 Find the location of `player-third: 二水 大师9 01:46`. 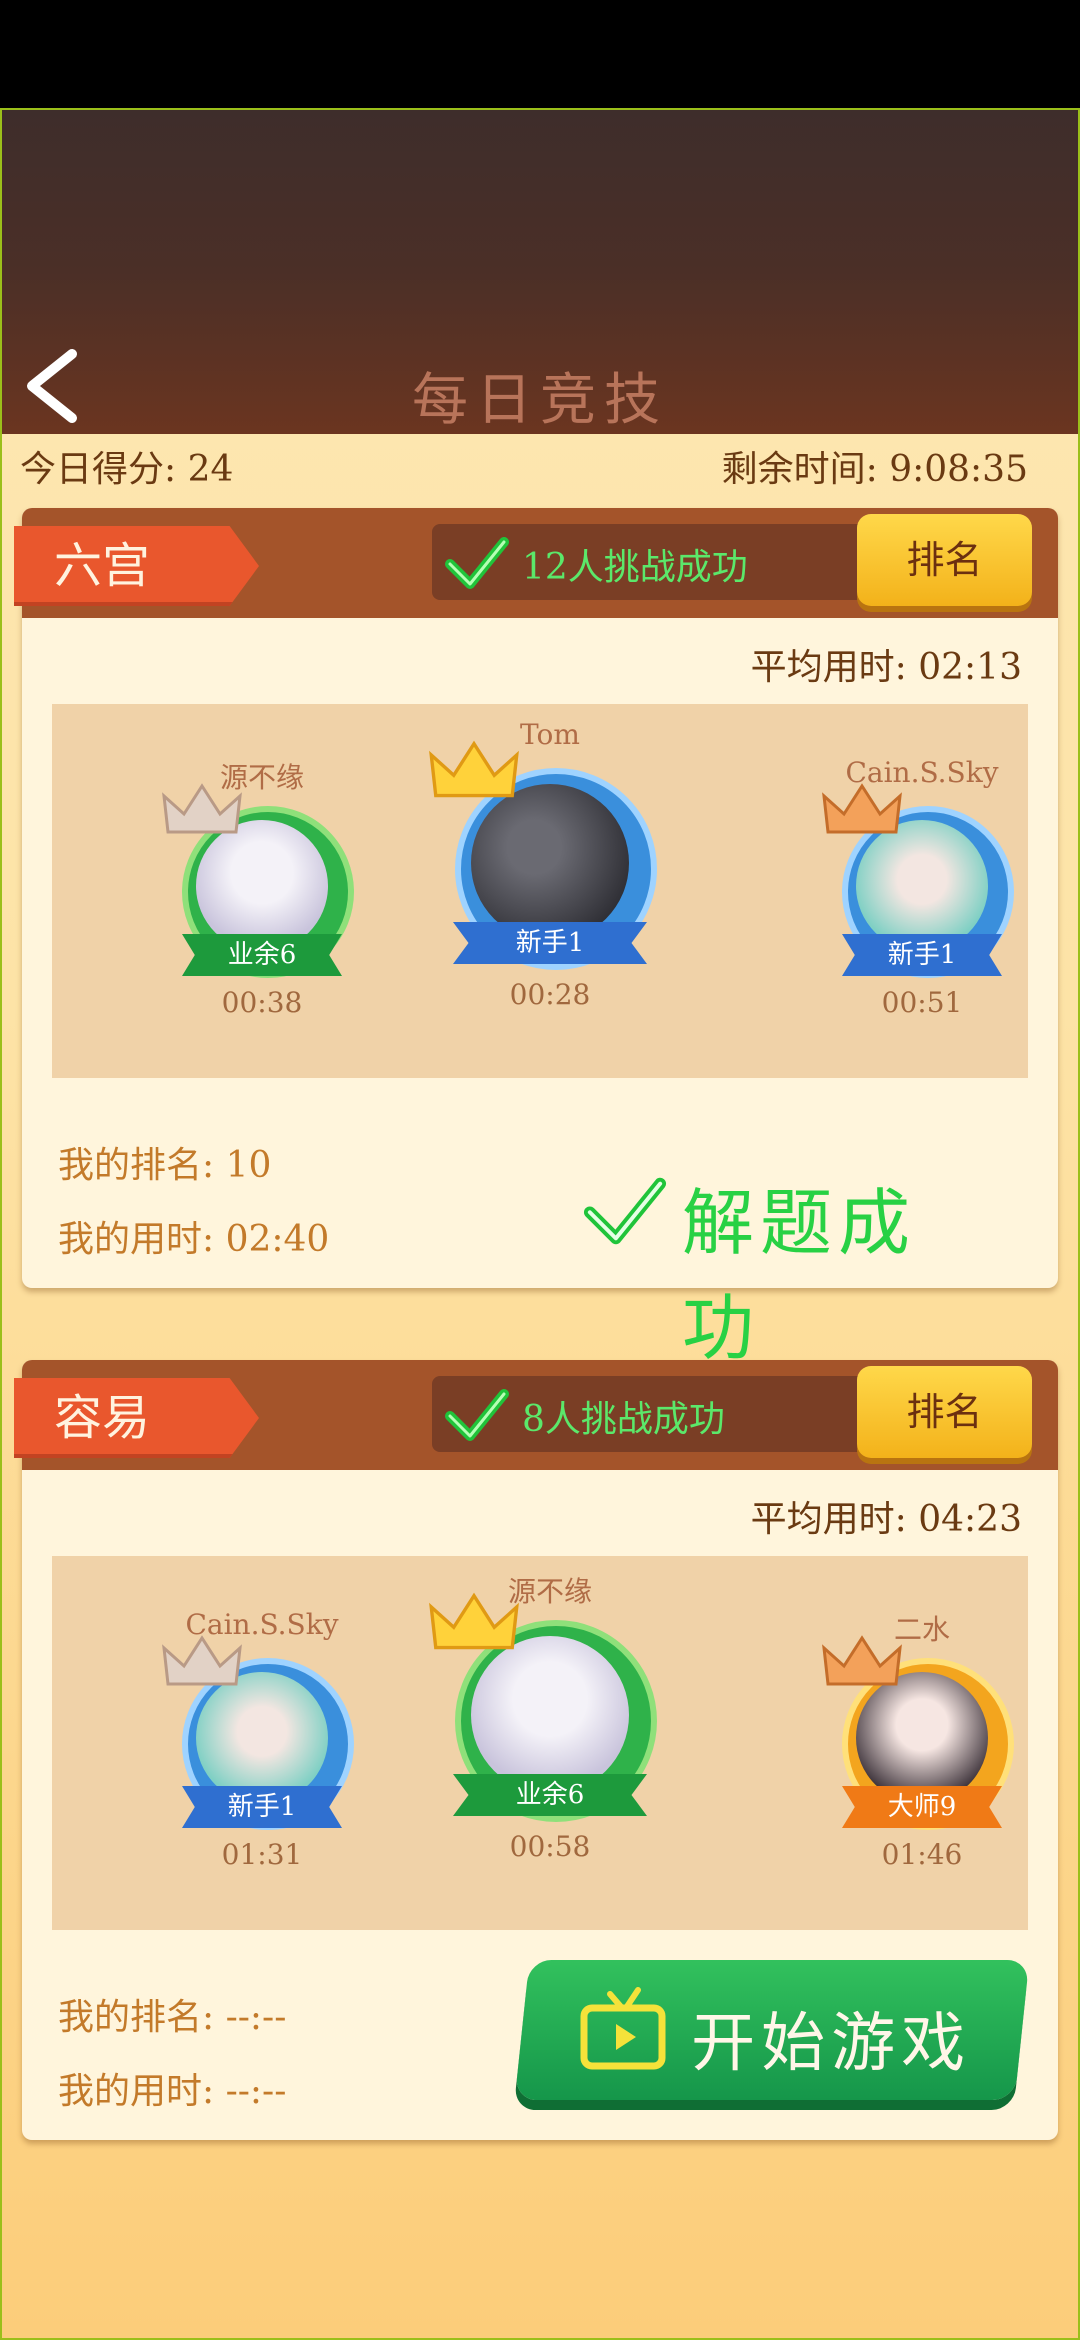

player-third: 二水 大师9 01:46 is located at coordinates (922, 1739).